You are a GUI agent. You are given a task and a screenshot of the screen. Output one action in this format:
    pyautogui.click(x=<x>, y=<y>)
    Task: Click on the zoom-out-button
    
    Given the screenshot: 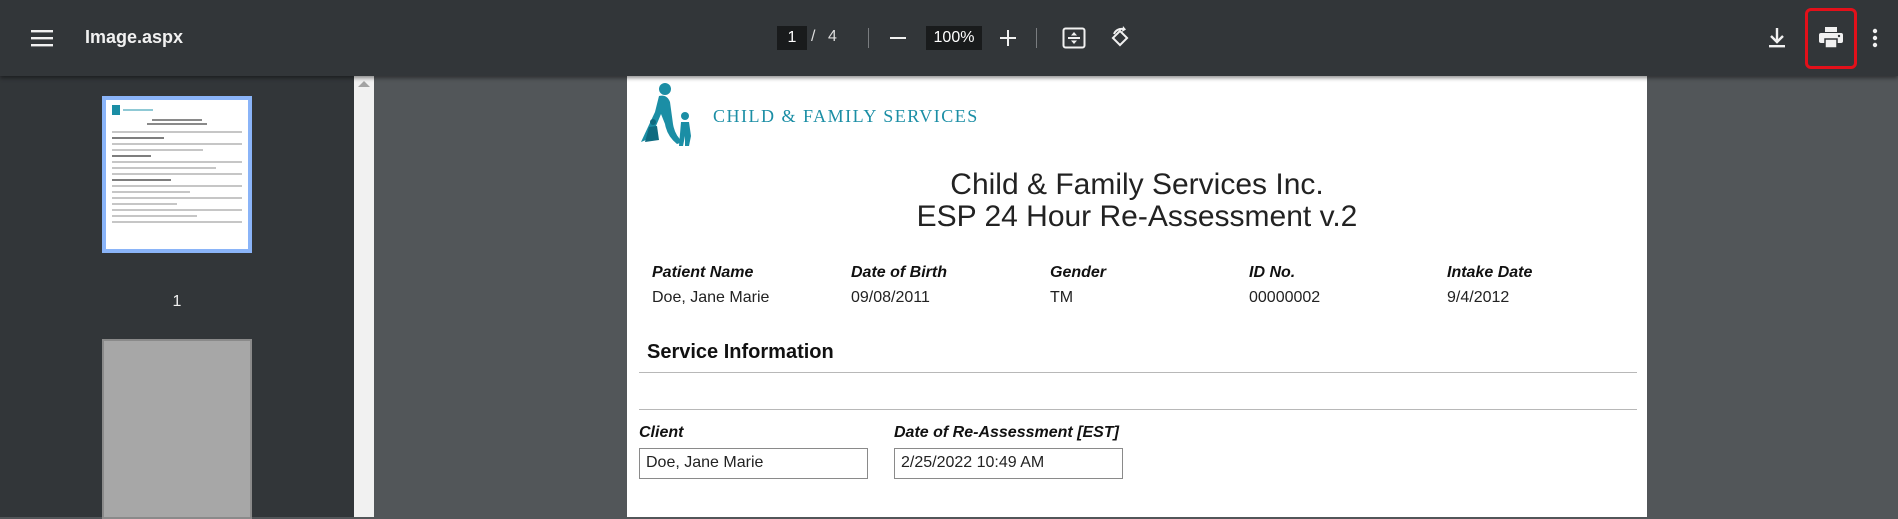 What is the action you would take?
    pyautogui.click(x=898, y=38)
    